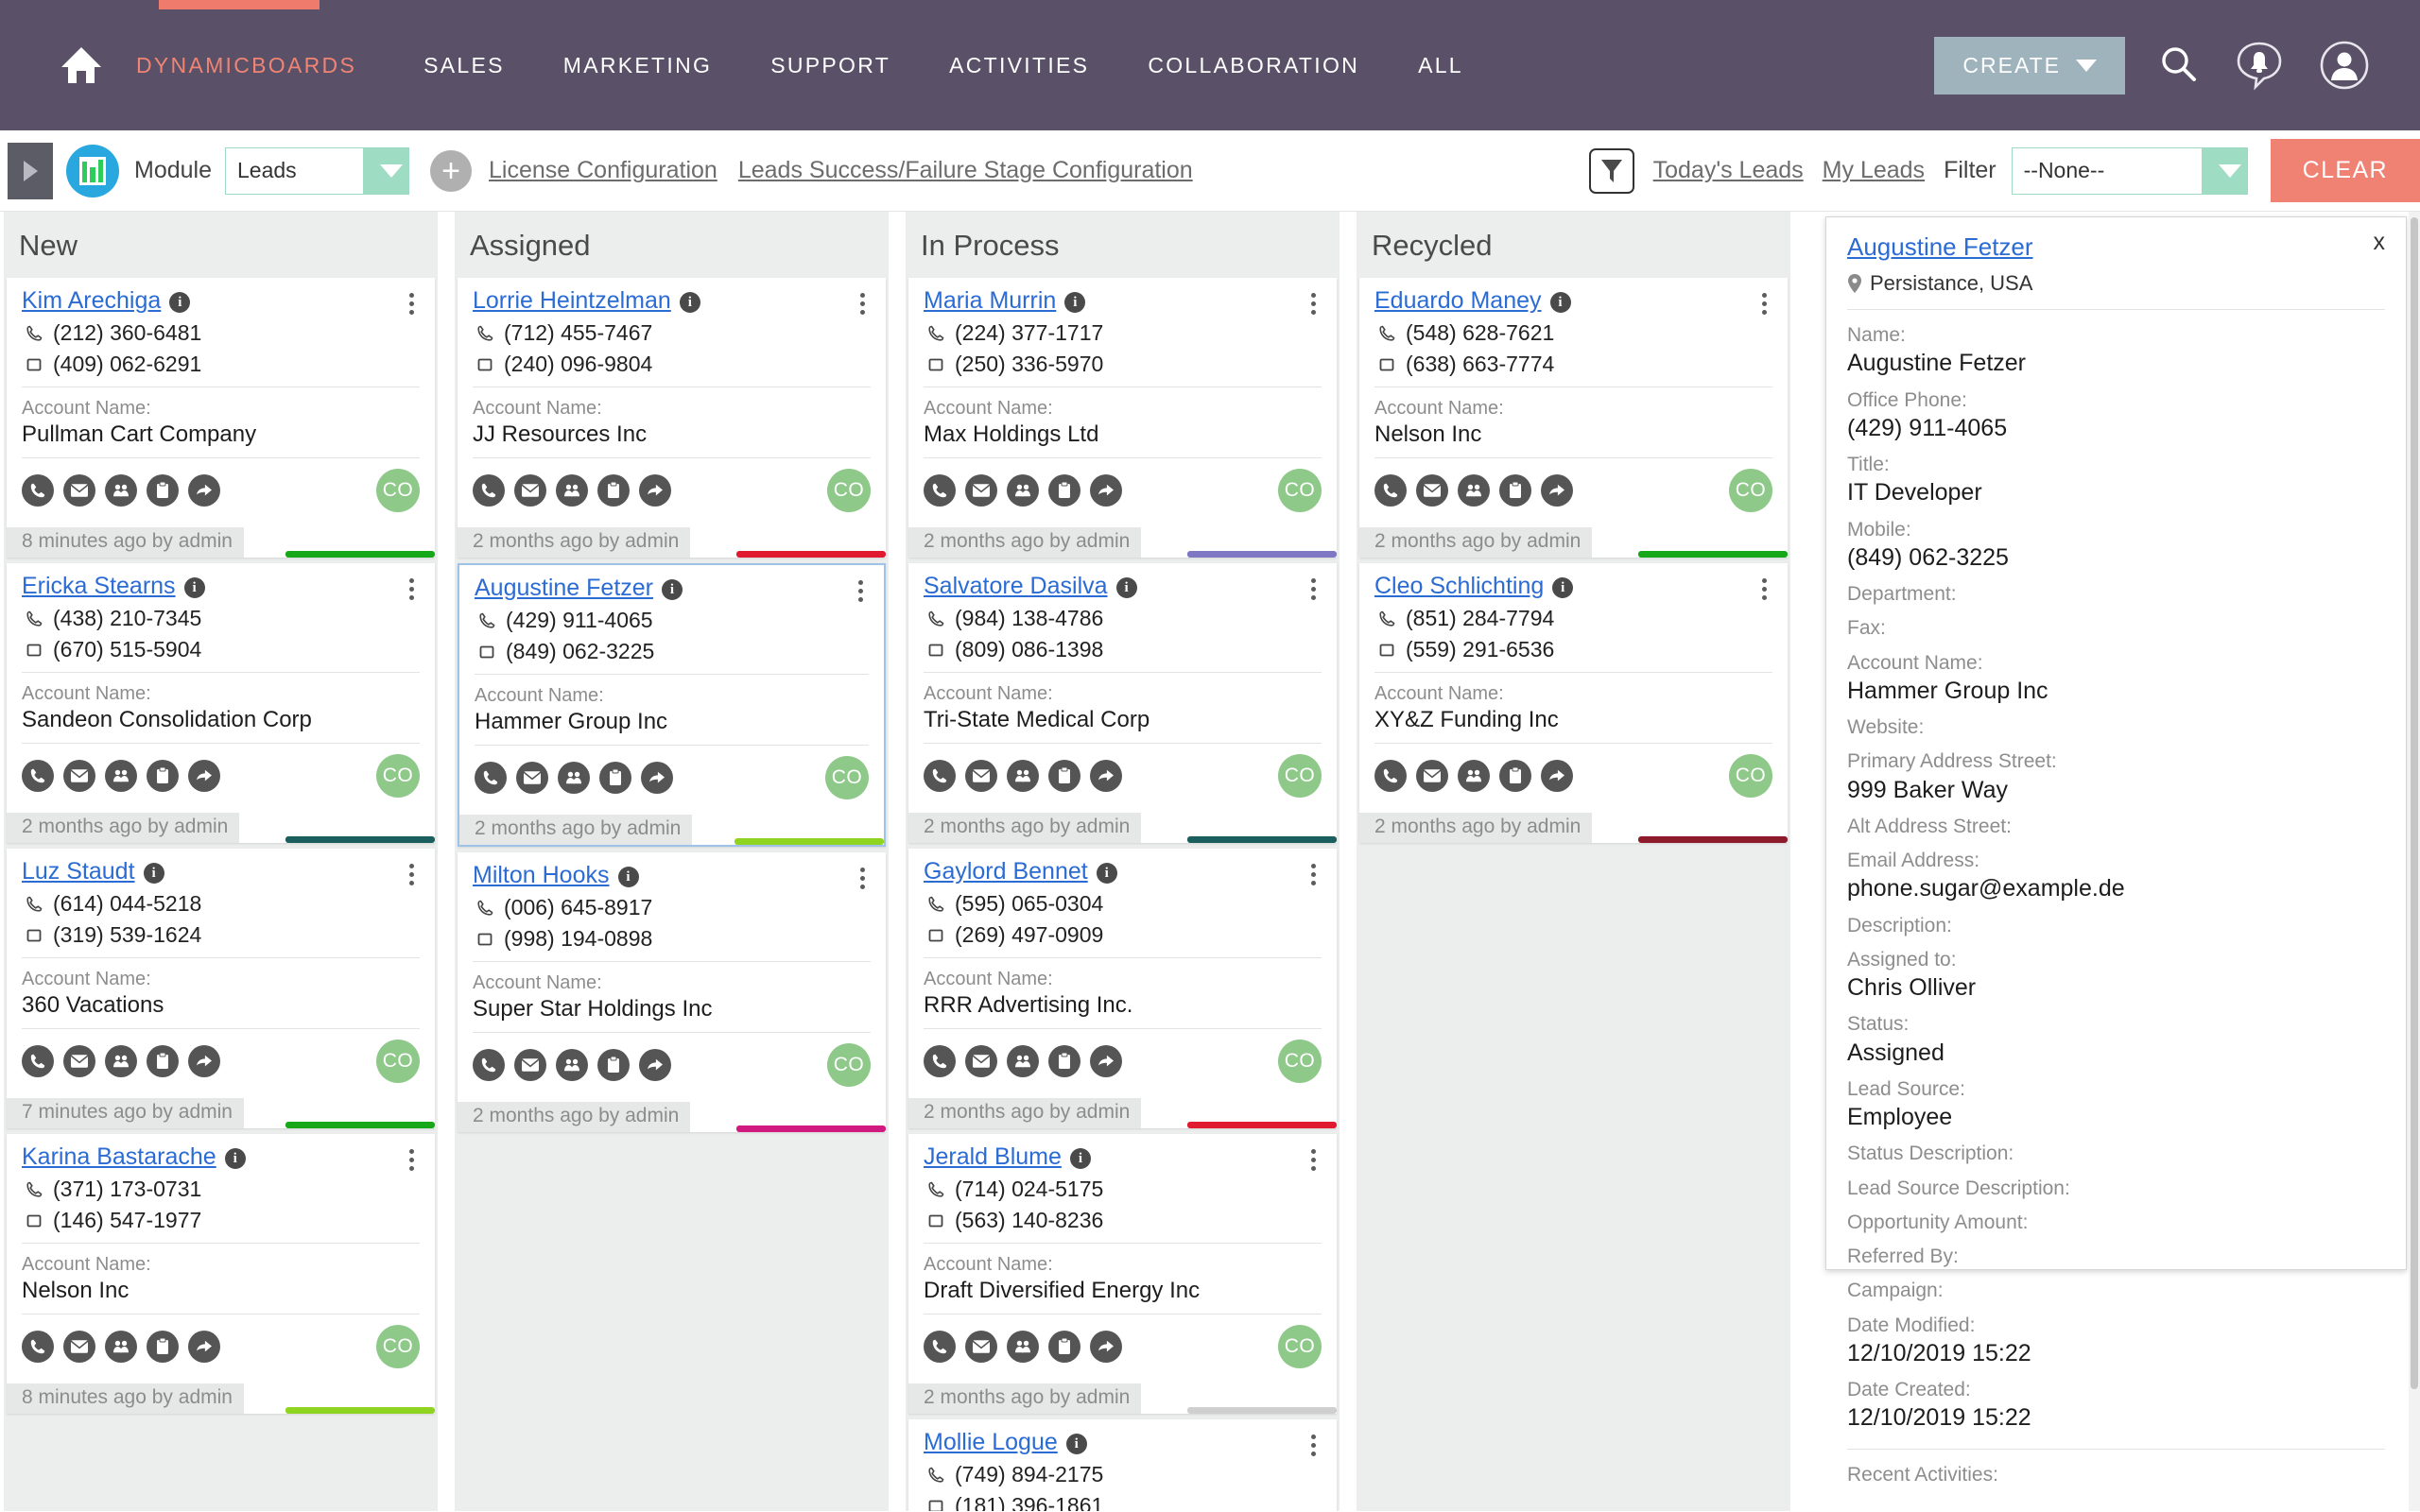 The width and height of the screenshot is (2420, 1512). What do you see at coordinates (2415, 803) in the screenshot?
I see `scrollbar-thumb` at bounding box center [2415, 803].